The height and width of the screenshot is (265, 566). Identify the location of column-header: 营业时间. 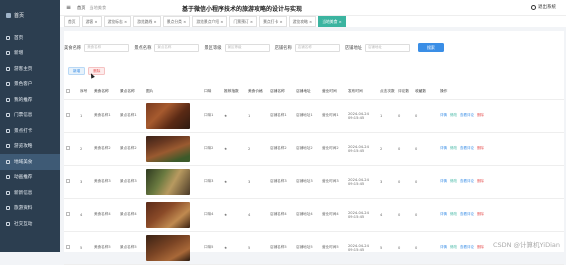
(333, 92).